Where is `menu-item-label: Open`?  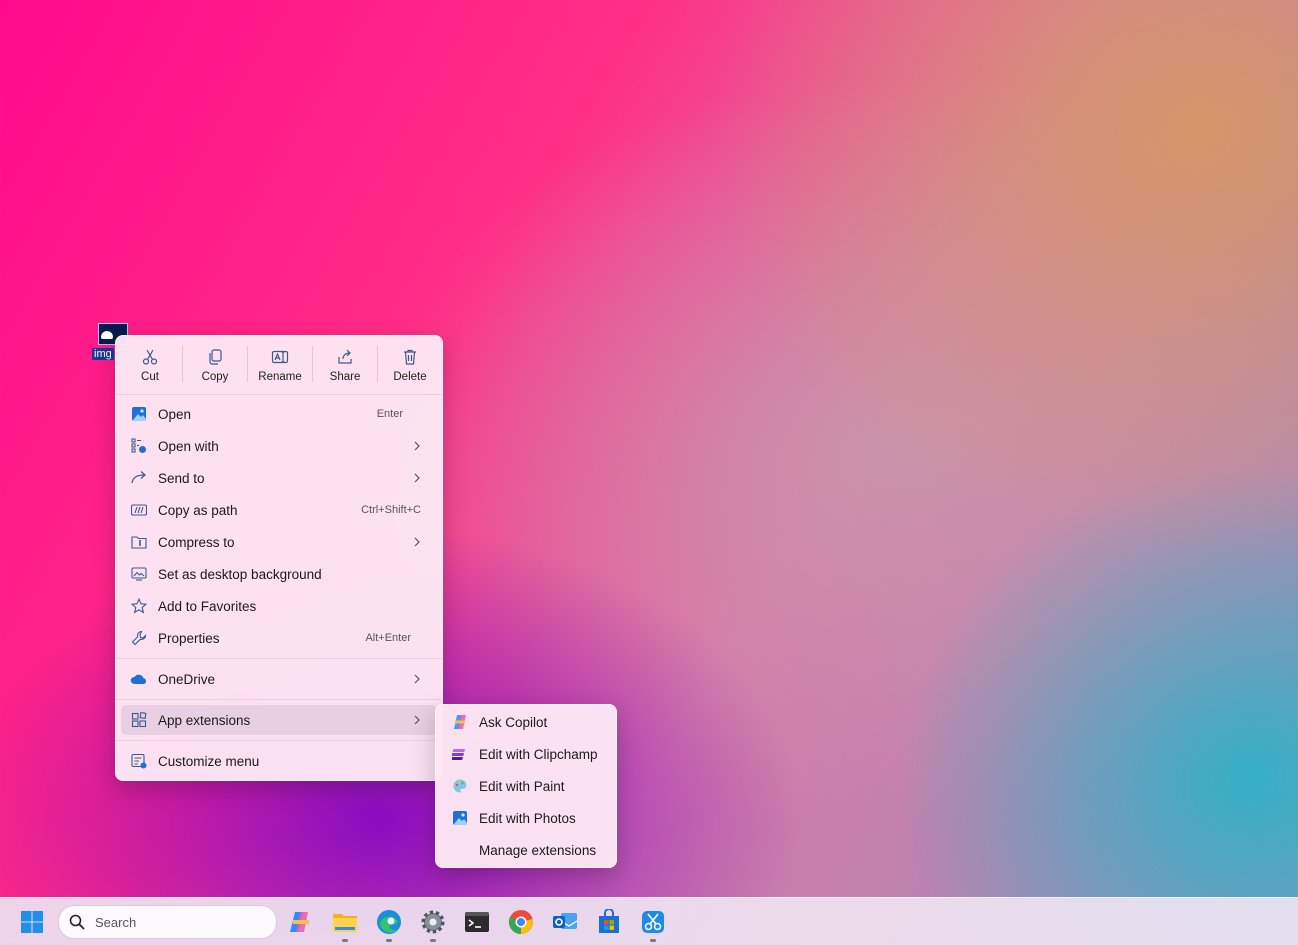
menu-item-label: Open is located at coordinates (175, 414).